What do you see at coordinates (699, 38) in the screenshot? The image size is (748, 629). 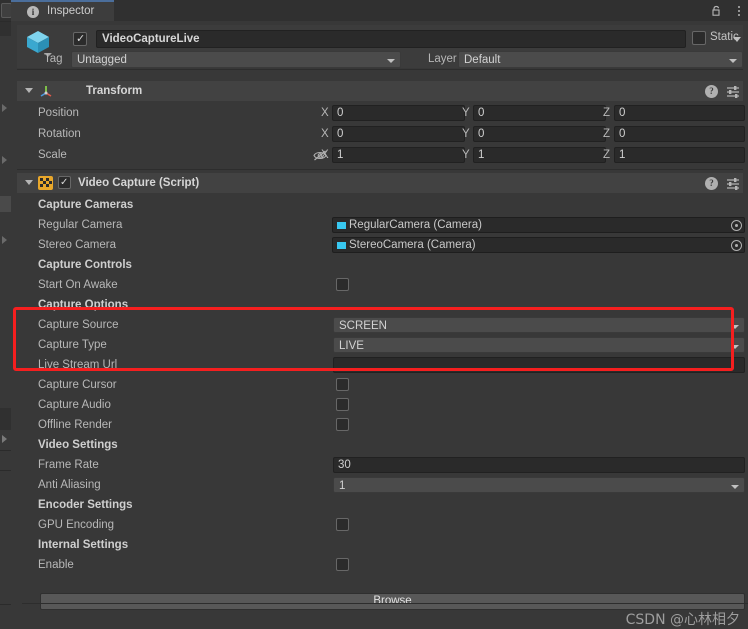 I see `static-checkbox` at bounding box center [699, 38].